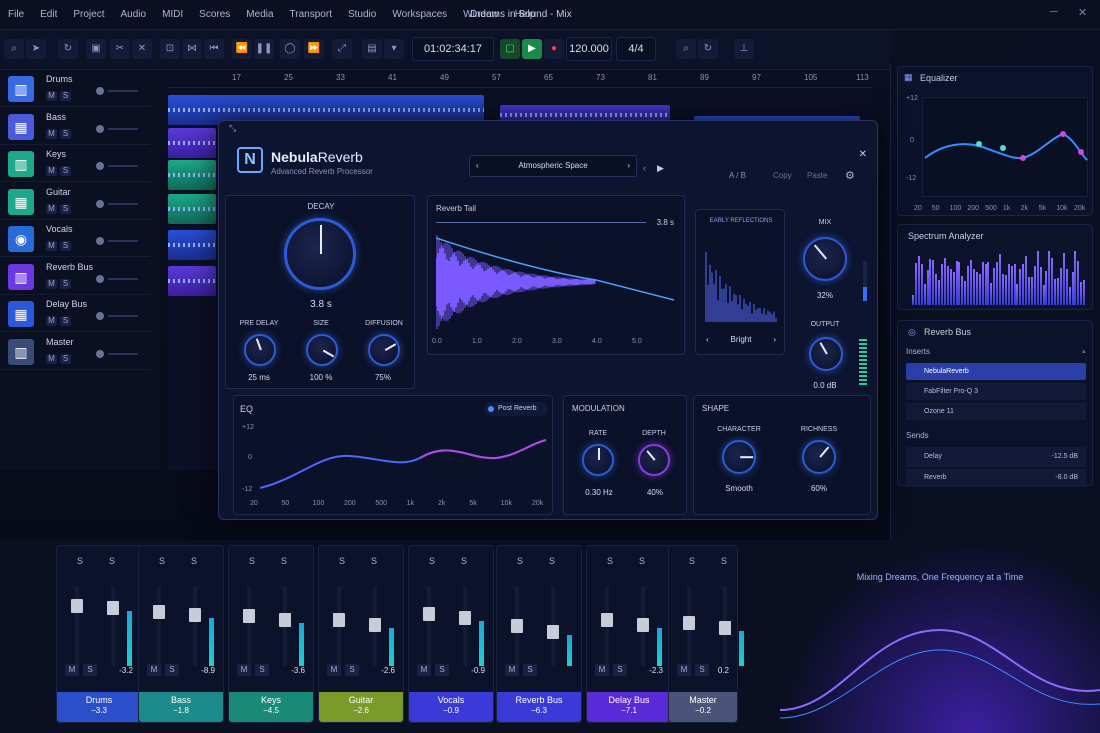  Describe the element at coordinates (192, 281) in the screenshot. I see `audio-clip` at that location.